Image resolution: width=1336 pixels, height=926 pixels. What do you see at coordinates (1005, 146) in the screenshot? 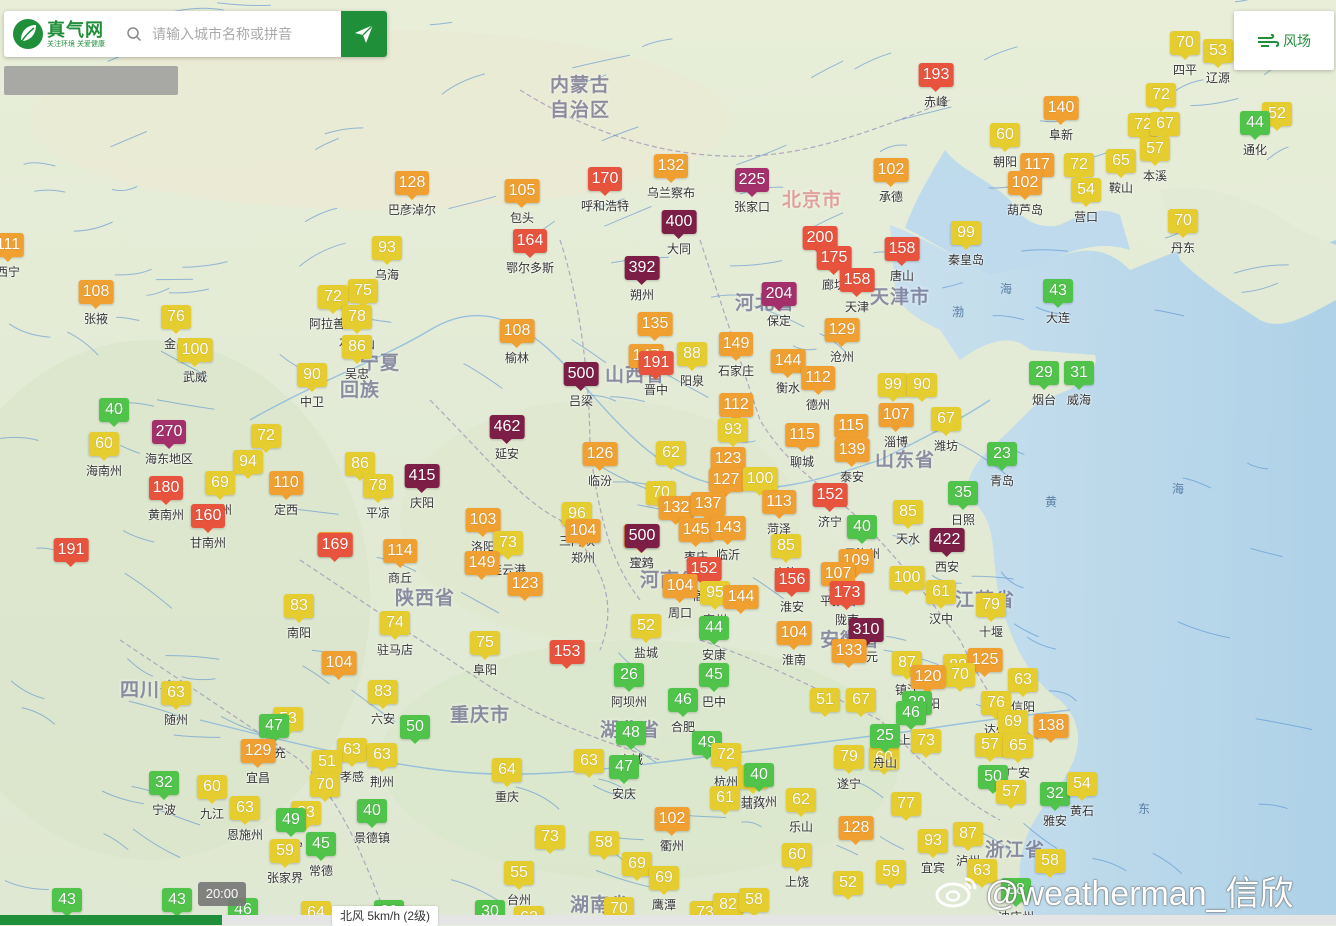
I see `aqi-marker: 60朝阳` at bounding box center [1005, 146].